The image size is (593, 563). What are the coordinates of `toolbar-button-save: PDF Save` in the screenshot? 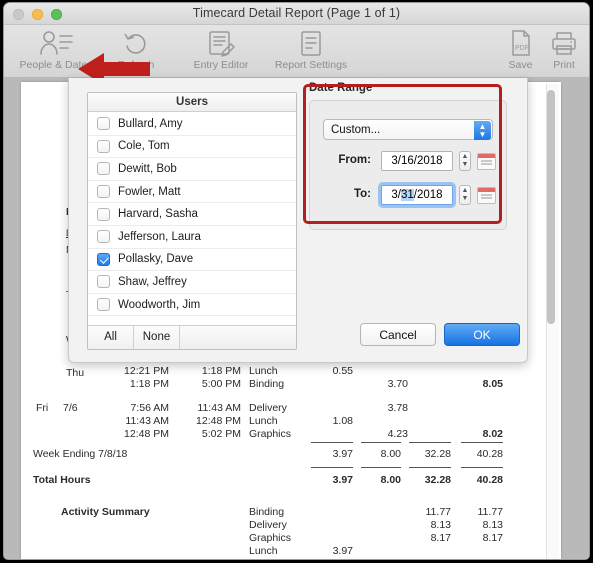 It's located at (520, 49).